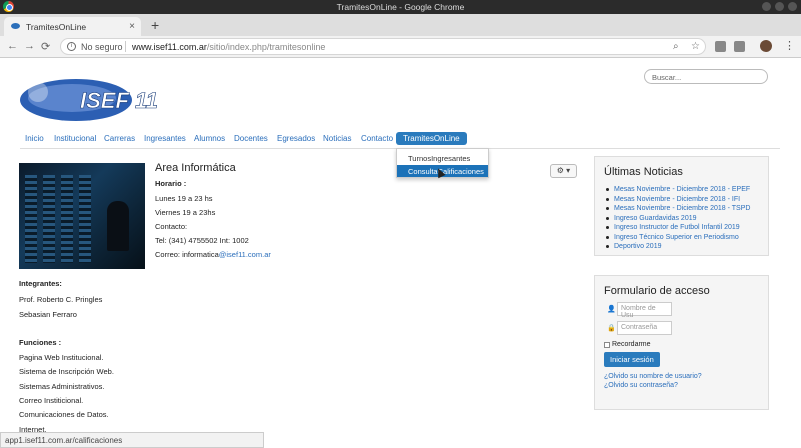 This screenshot has height=448, width=801. What do you see at coordinates (171, 226) in the screenshot?
I see `contact-label: Contacto:` at bounding box center [171, 226].